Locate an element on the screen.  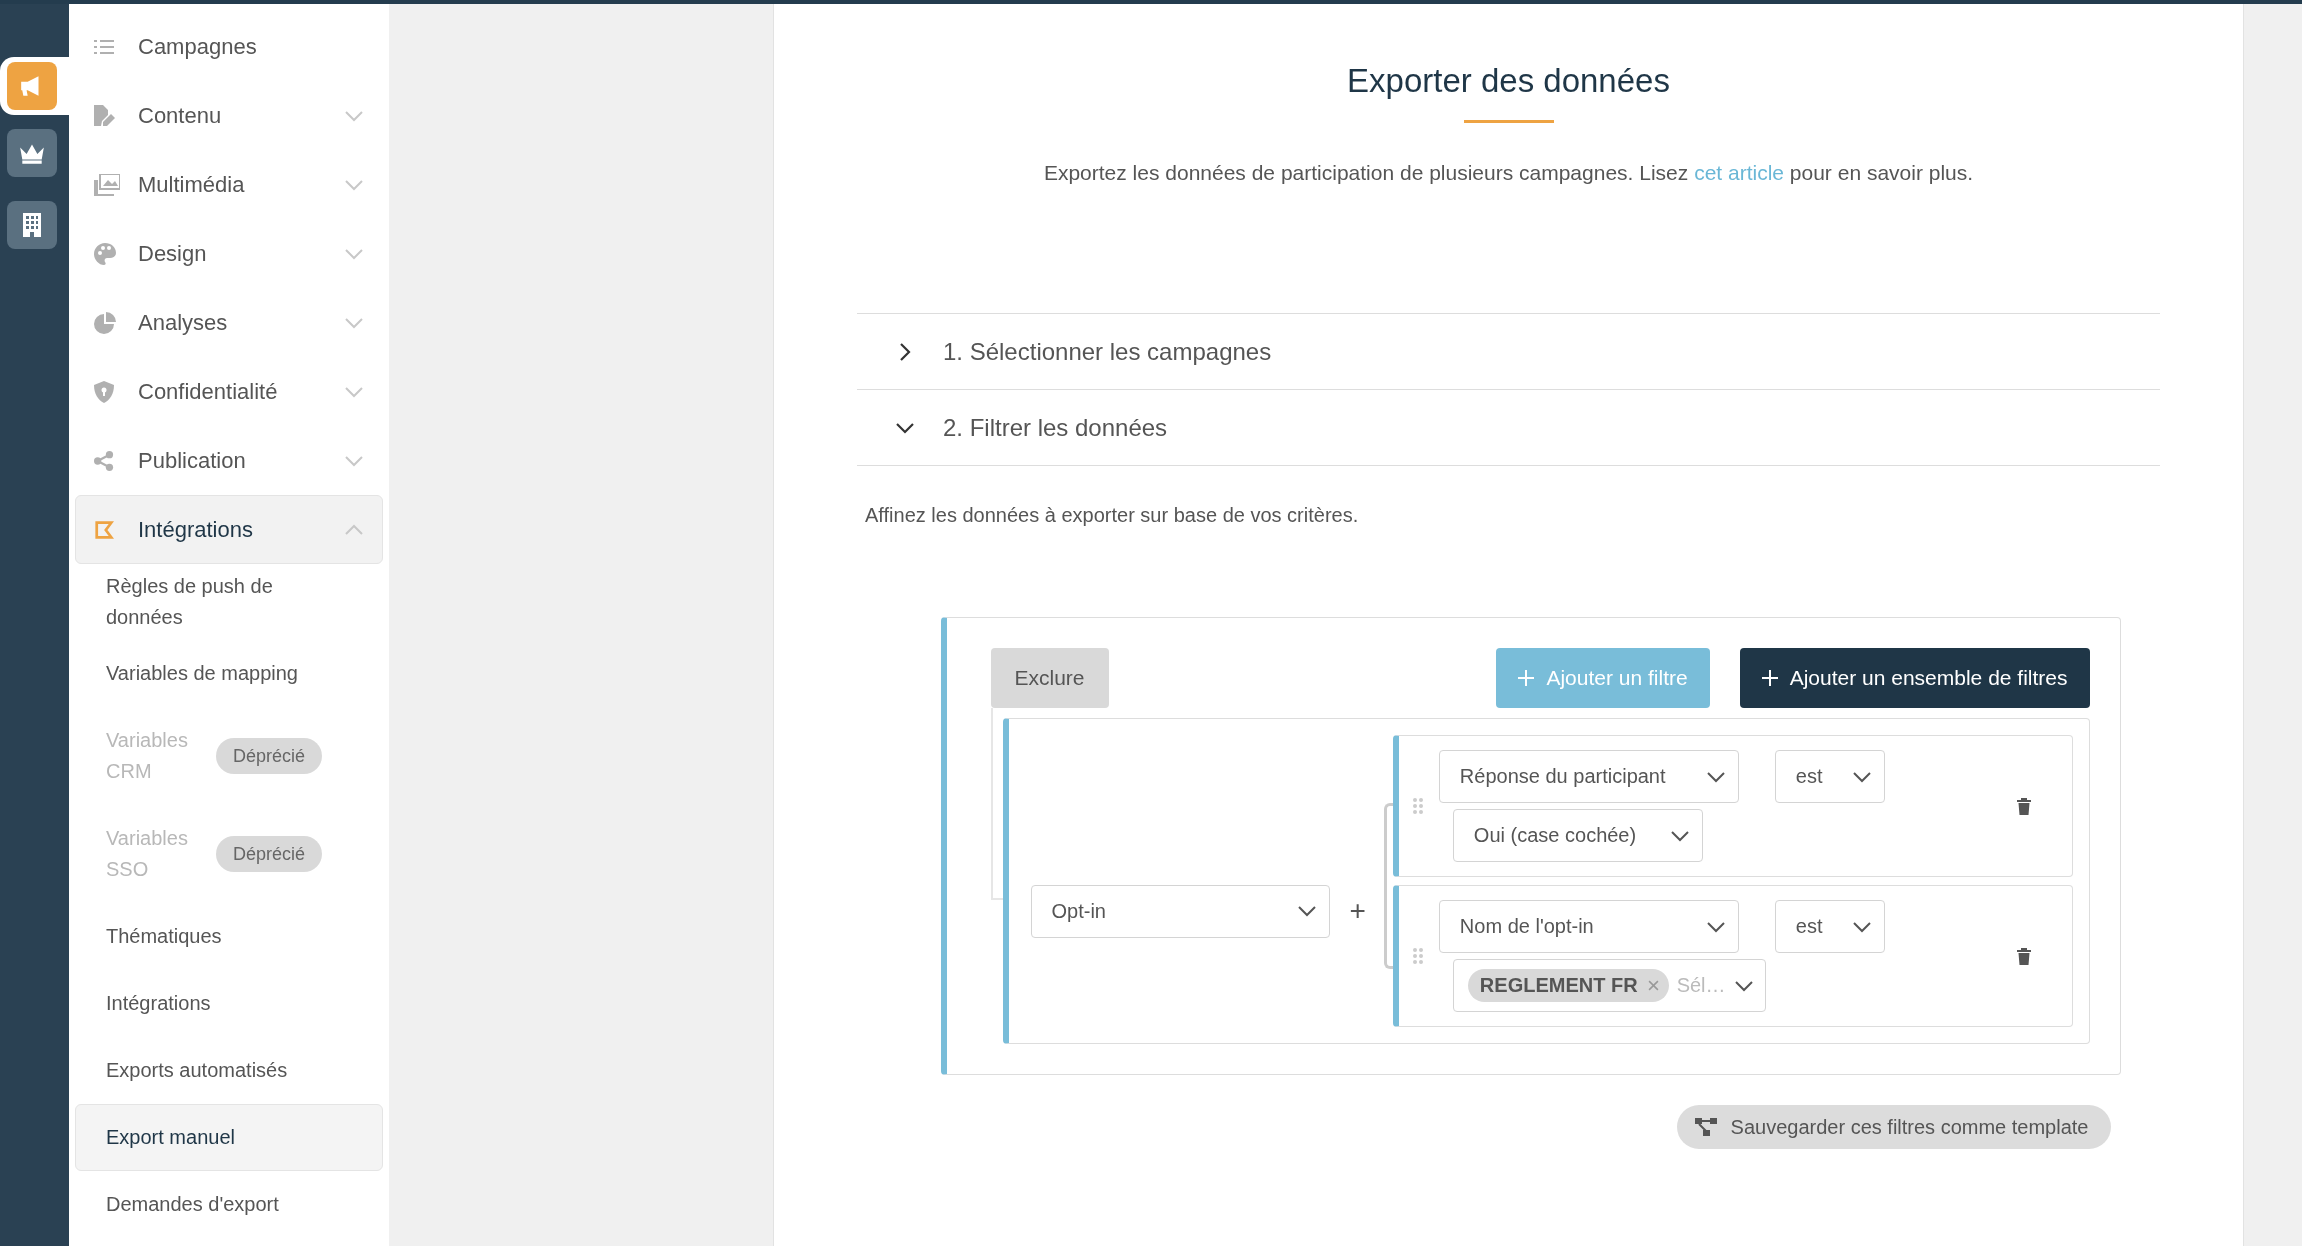
images-icon is located at coordinates (107, 184).